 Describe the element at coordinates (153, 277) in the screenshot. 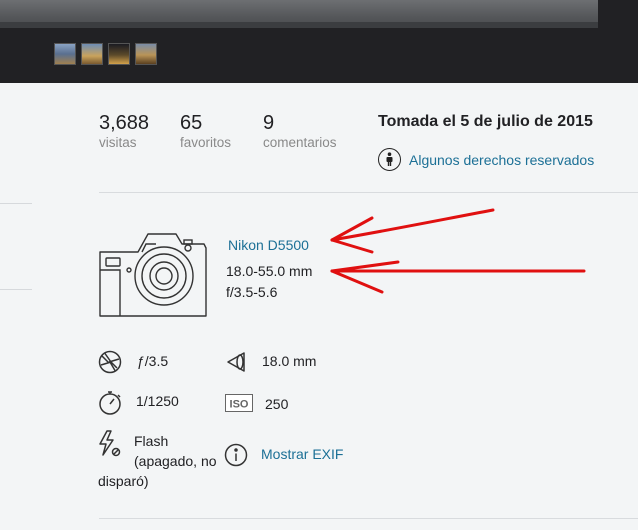

I see `camera-icon` at that location.